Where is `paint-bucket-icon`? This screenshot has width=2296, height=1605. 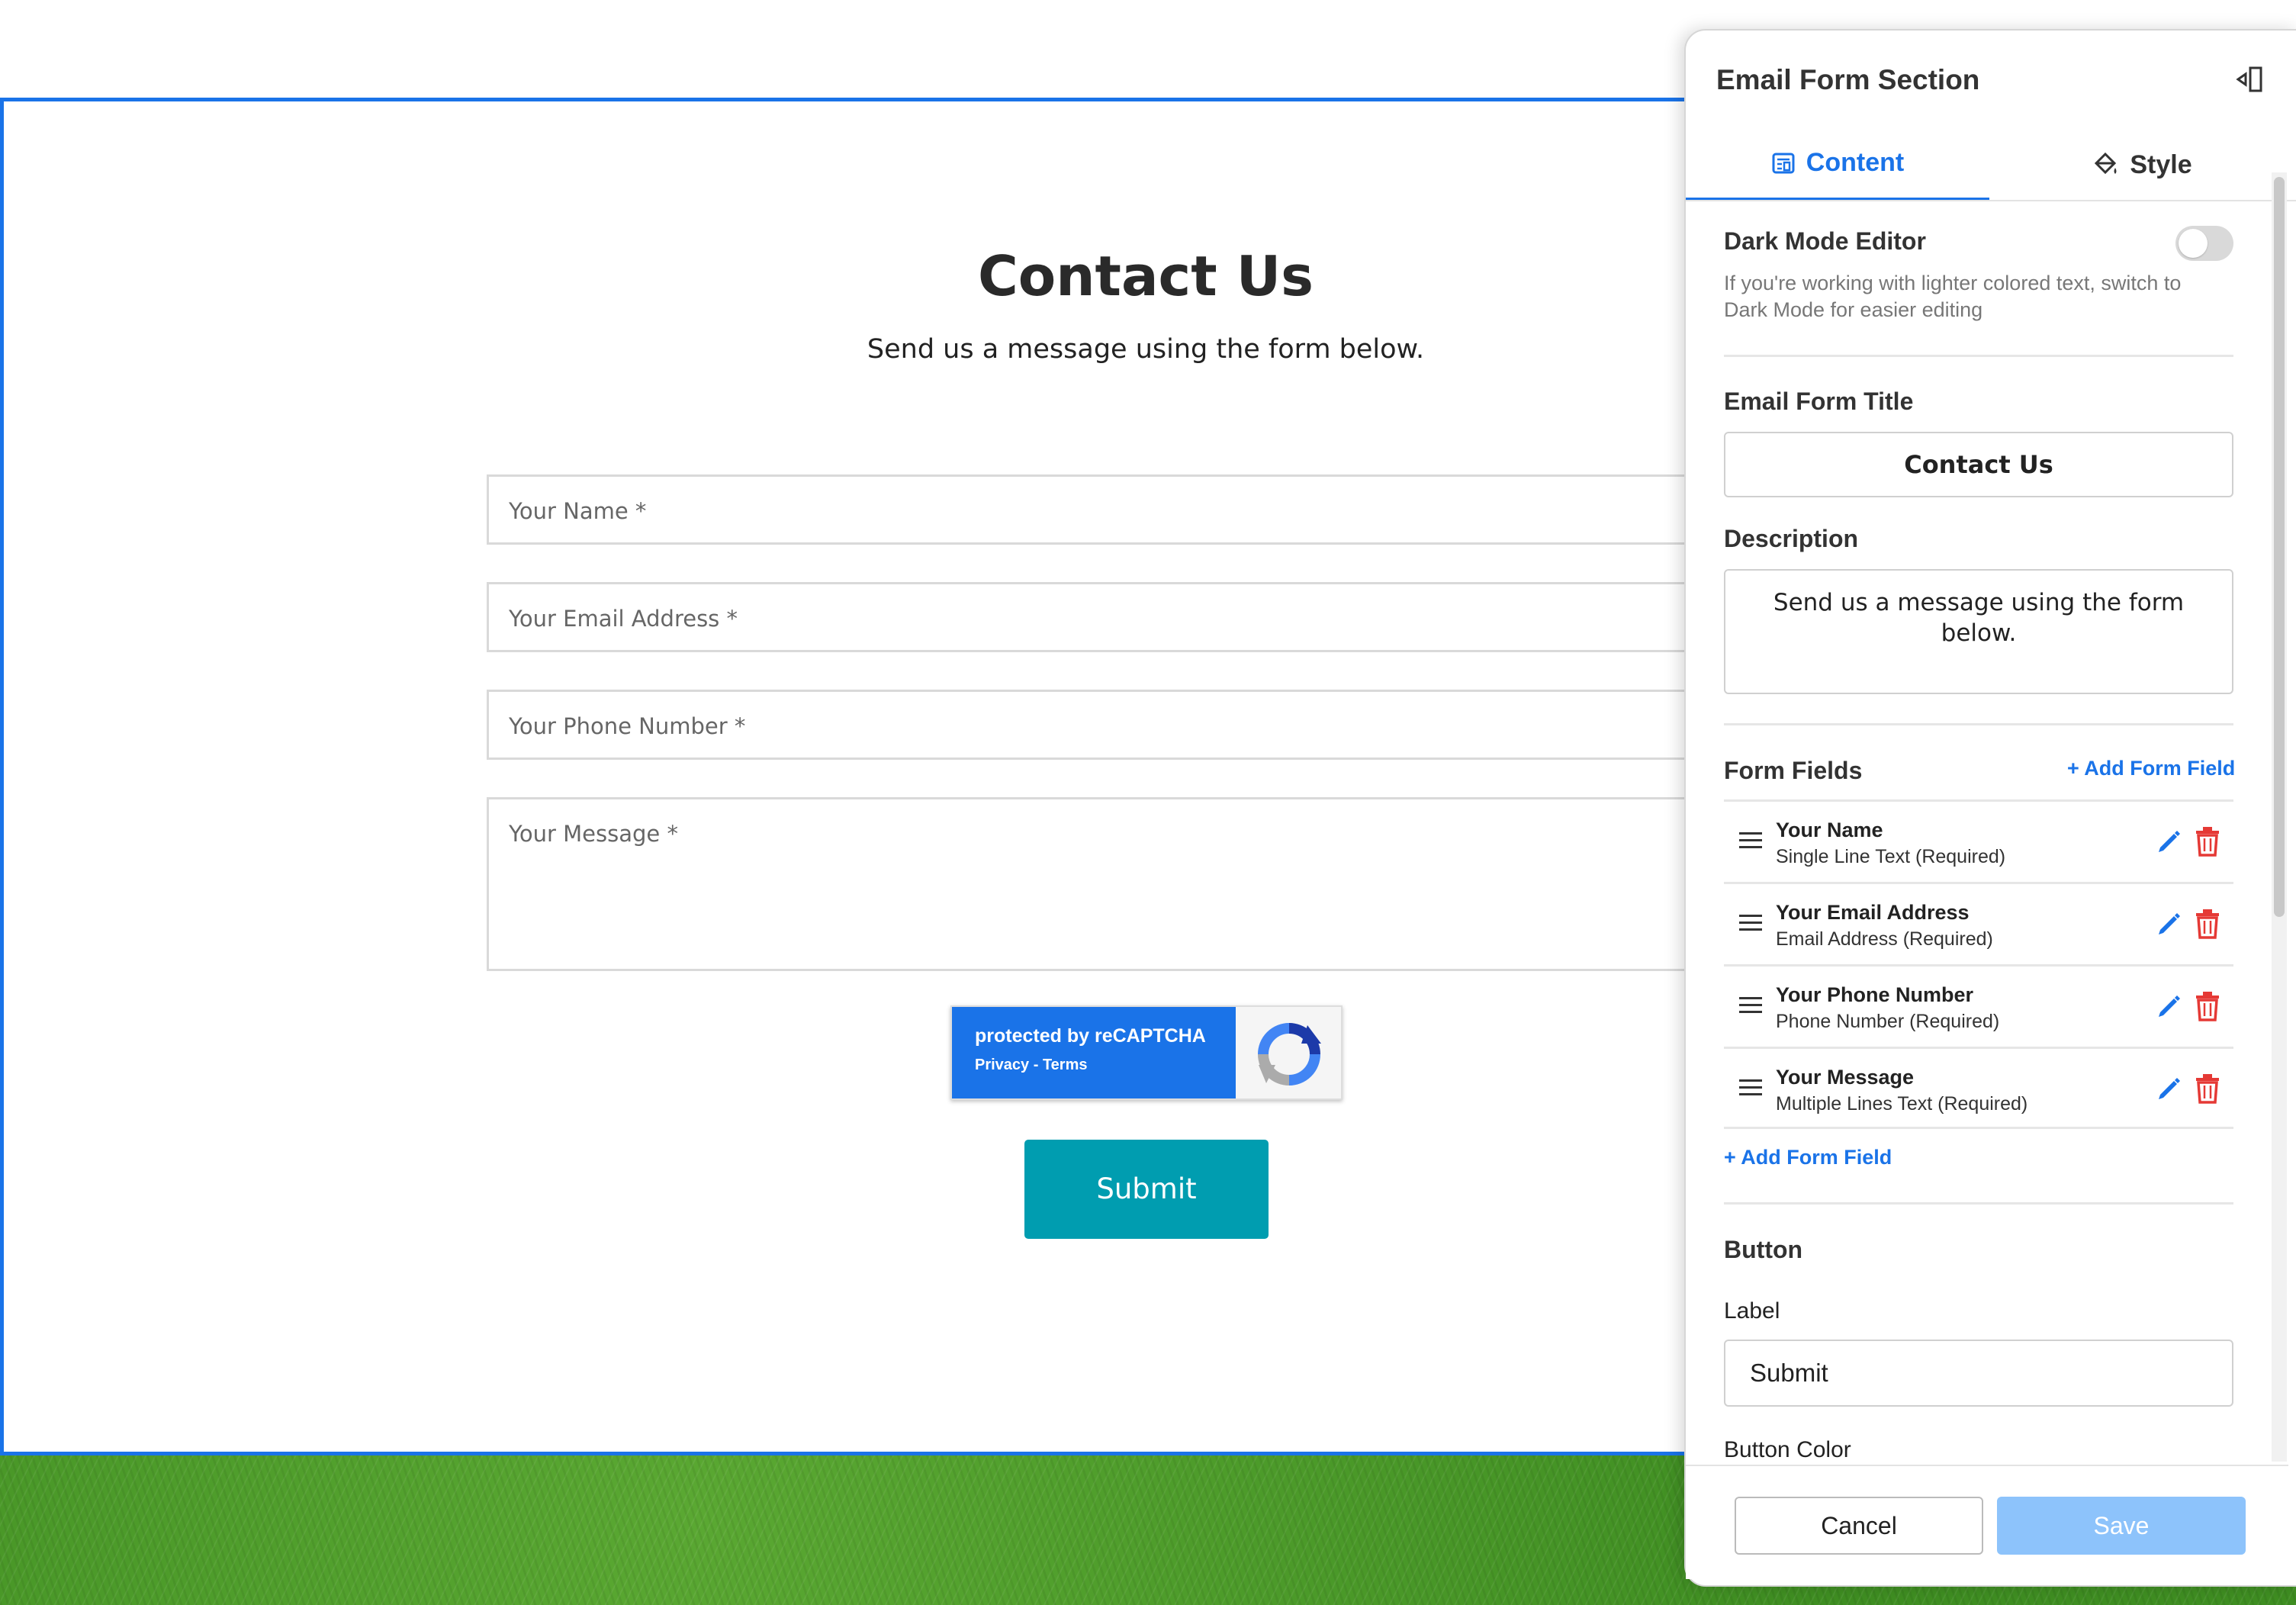
paint-bucket-icon is located at coordinates (2106, 163).